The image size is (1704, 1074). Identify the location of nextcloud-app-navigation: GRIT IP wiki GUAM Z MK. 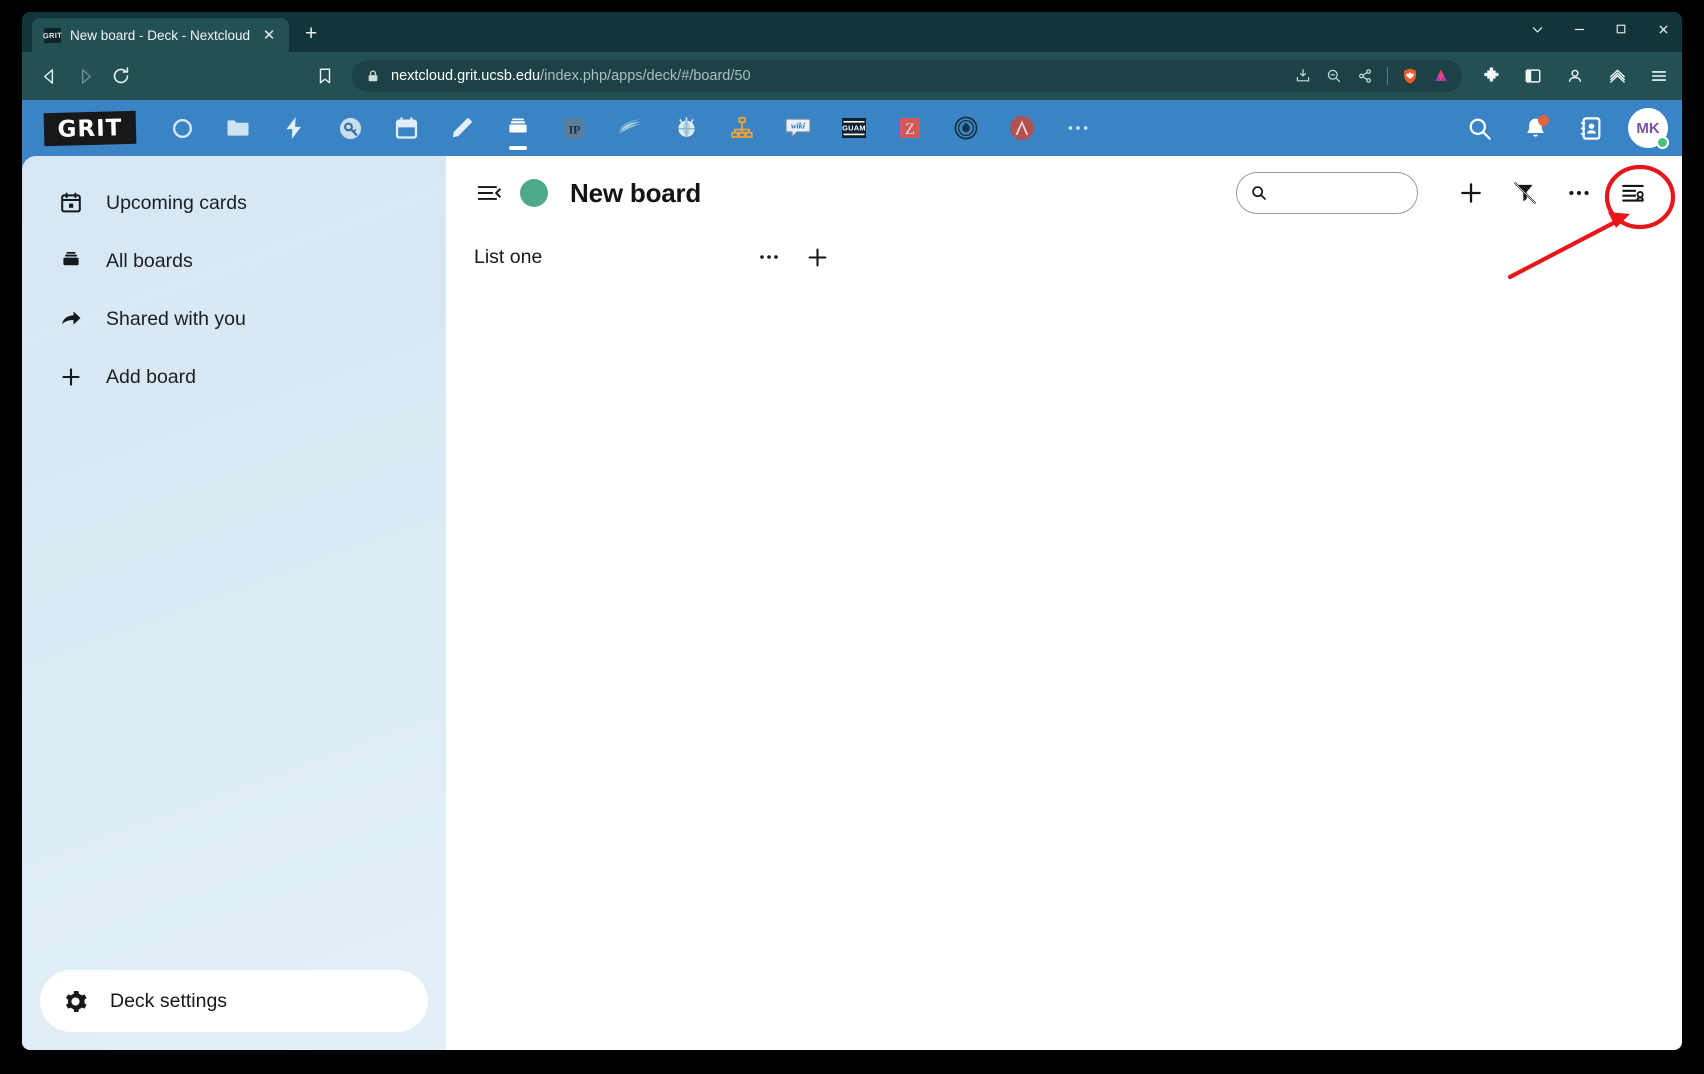
(852, 128).